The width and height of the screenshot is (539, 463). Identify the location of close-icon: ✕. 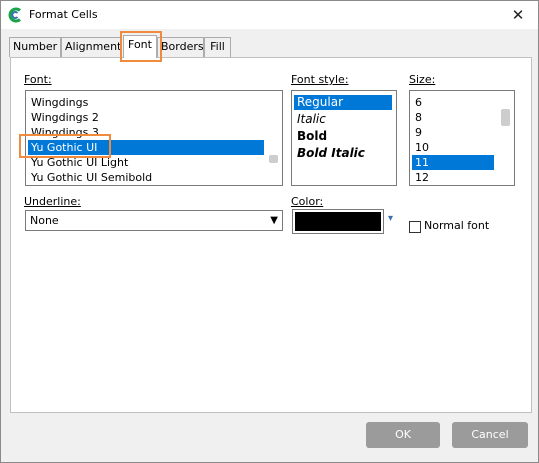
(518, 15).